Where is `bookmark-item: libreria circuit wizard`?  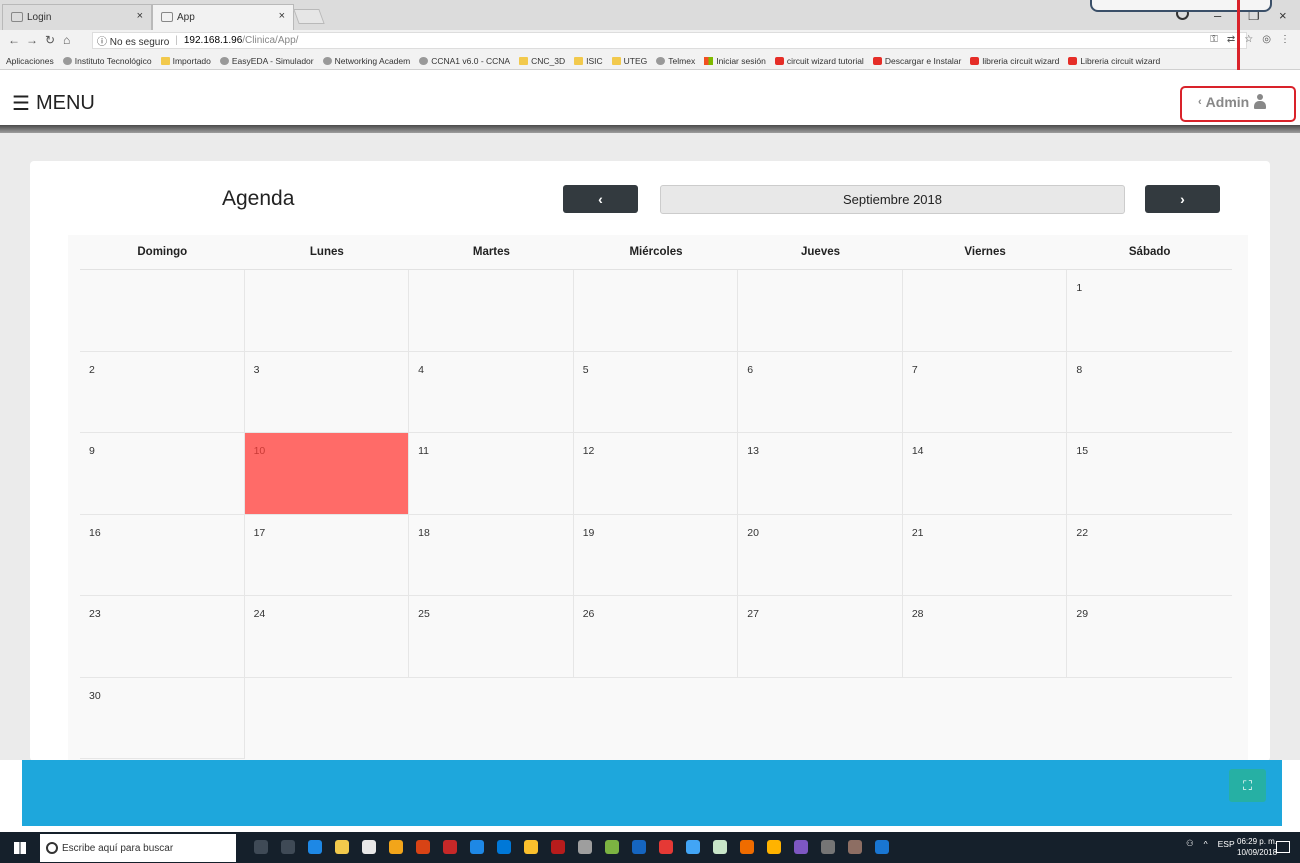 bookmark-item: libreria circuit wizard is located at coordinates (1014, 61).